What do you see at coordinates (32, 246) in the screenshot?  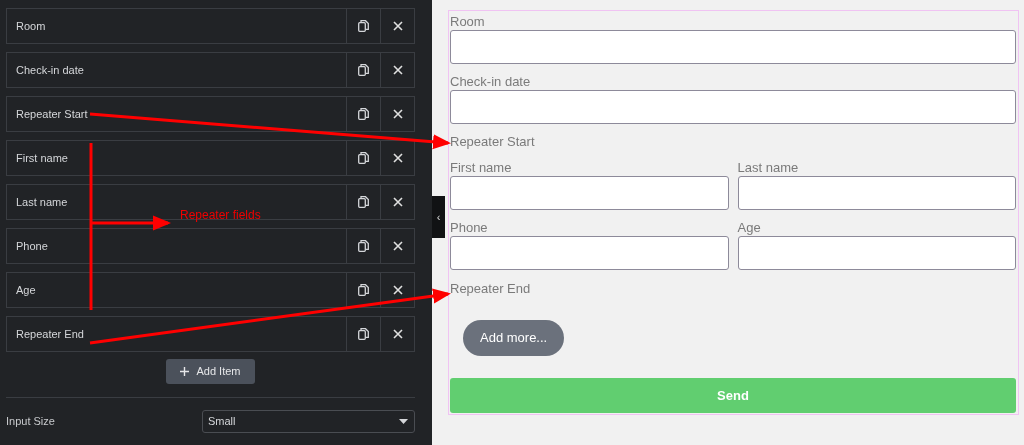 I see `item-label: Phone` at bounding box center [32, 246].